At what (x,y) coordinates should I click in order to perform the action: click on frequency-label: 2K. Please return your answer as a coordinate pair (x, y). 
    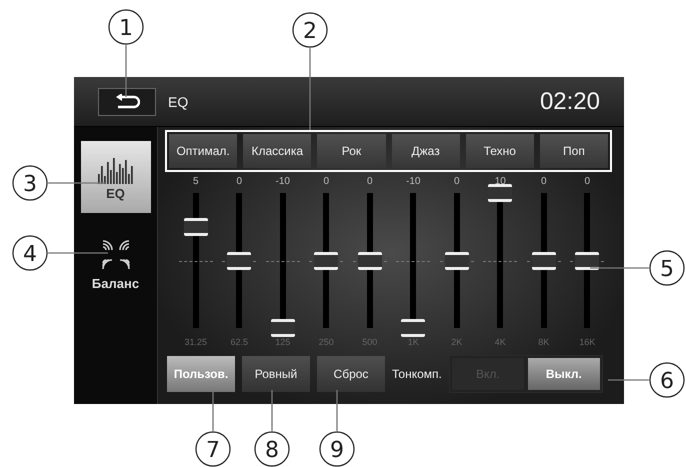
    Looking at the image, I should click on (456, 342).